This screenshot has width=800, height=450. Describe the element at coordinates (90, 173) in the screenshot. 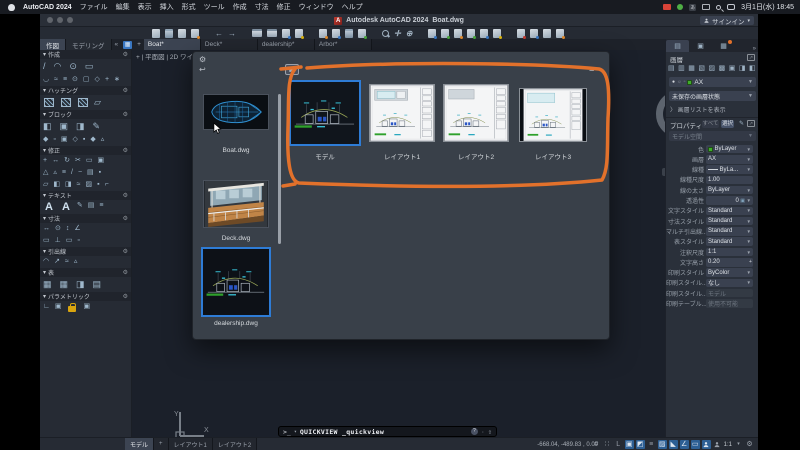

I see `tool-icon: ▤` at that location.